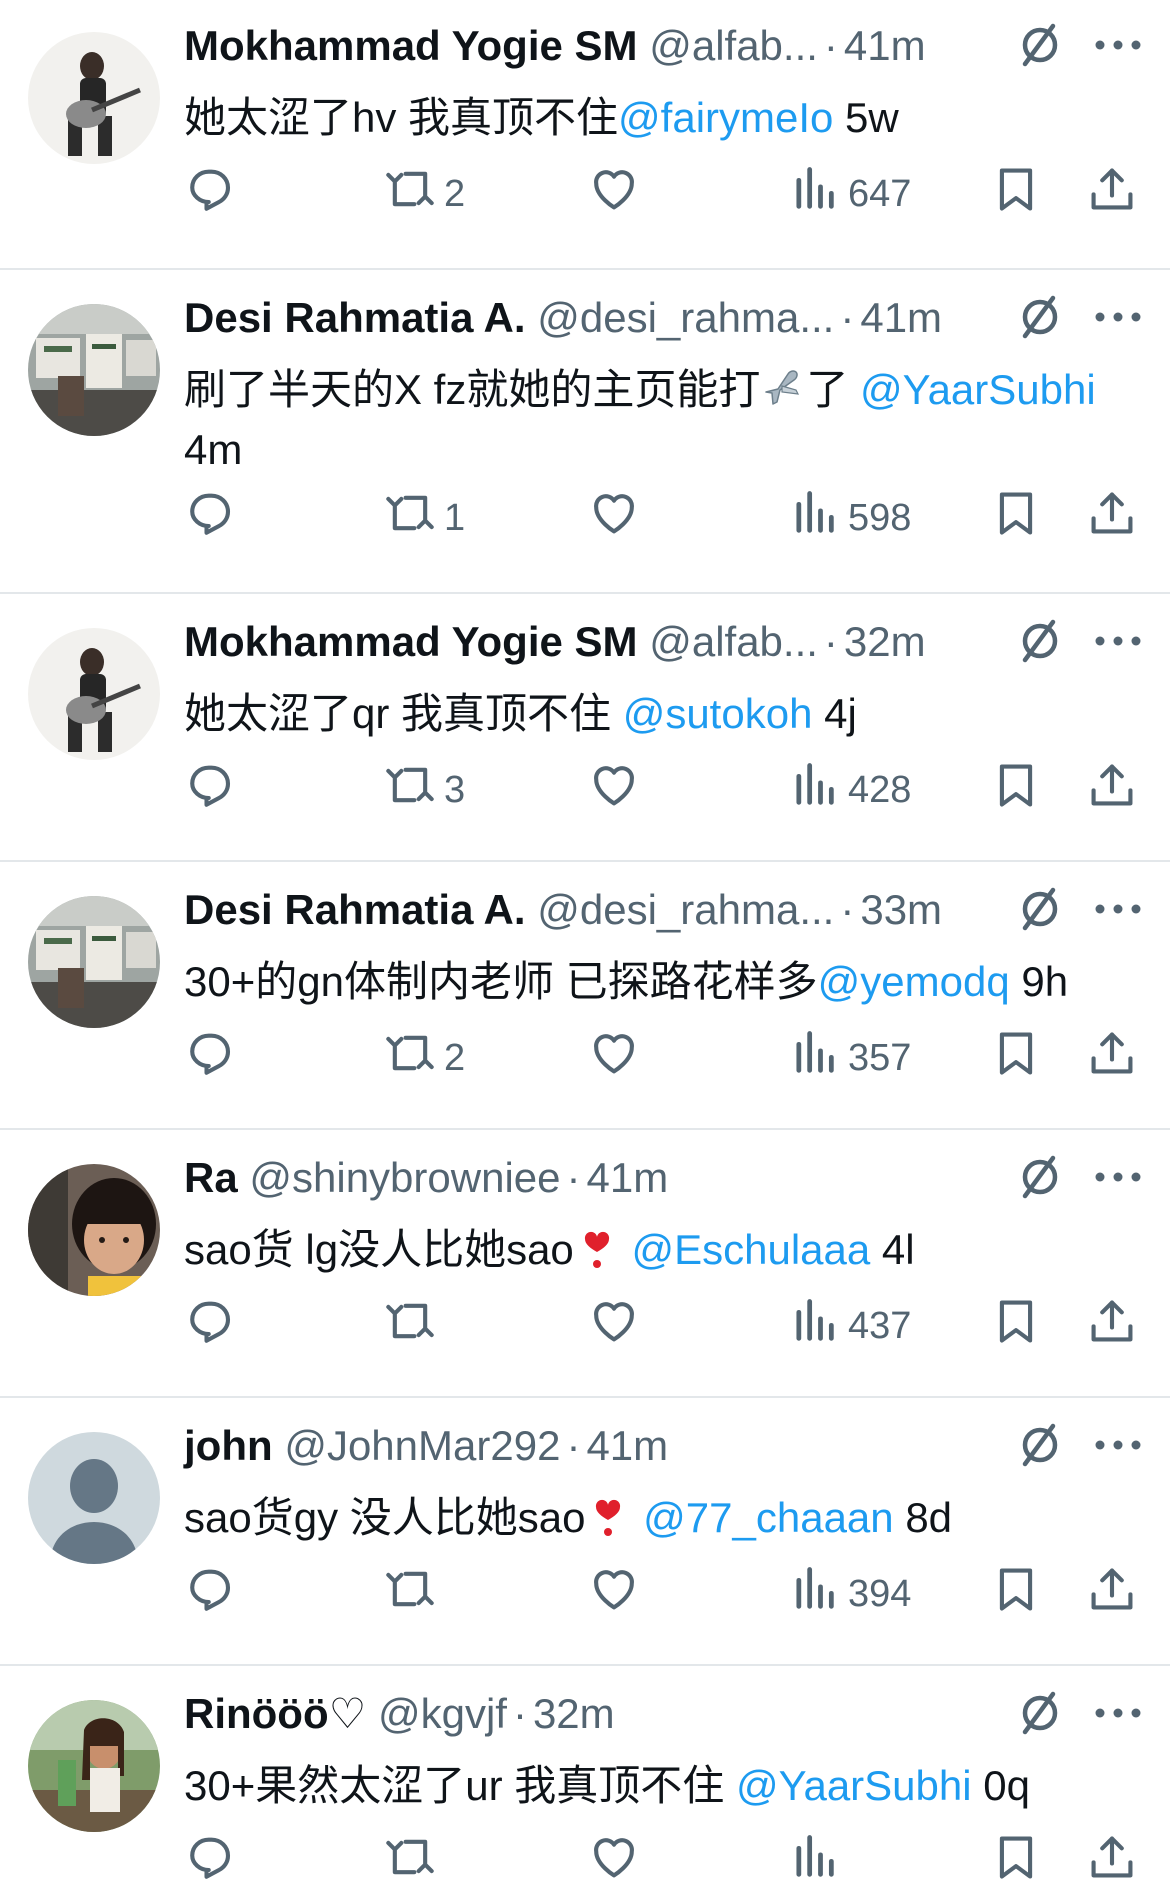  I want to click on views-button: 437, so click(849, 1326).